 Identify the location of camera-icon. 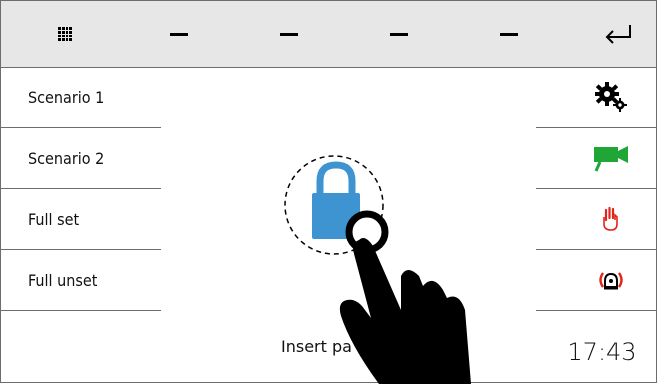
(611, 159).